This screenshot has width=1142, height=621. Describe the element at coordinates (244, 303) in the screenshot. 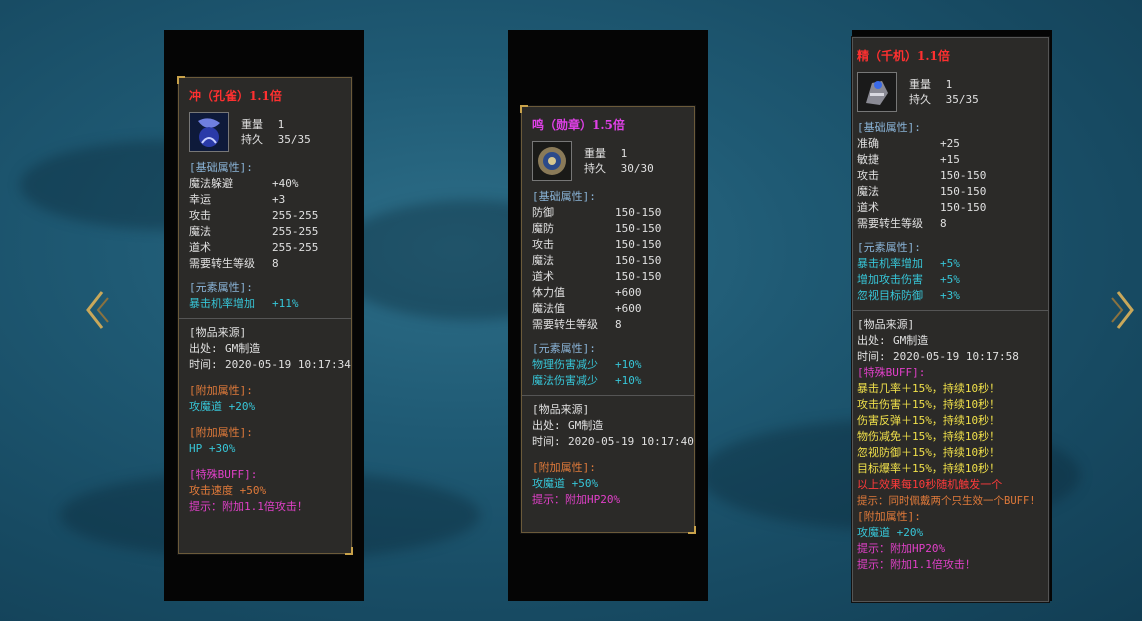

I see `element-attr-row: 暴击机率增加 +11%` at that location.